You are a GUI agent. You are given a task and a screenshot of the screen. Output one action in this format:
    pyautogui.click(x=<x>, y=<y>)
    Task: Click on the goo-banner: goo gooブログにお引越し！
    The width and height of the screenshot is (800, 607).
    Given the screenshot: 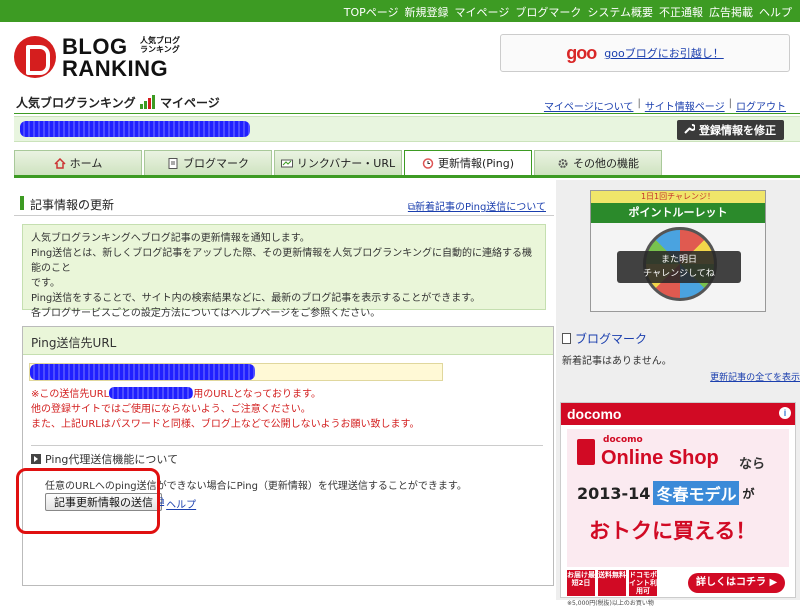 What is the action you would take?
    pyautogui.click(x=645, y=53)
    